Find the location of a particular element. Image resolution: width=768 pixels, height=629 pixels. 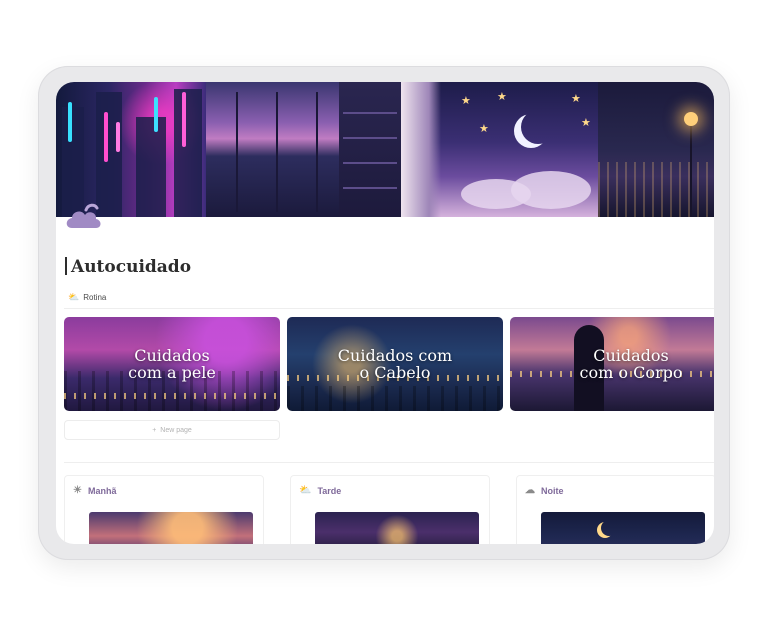

column-heading: ☁ Noite is located at coordinates (544, 490).